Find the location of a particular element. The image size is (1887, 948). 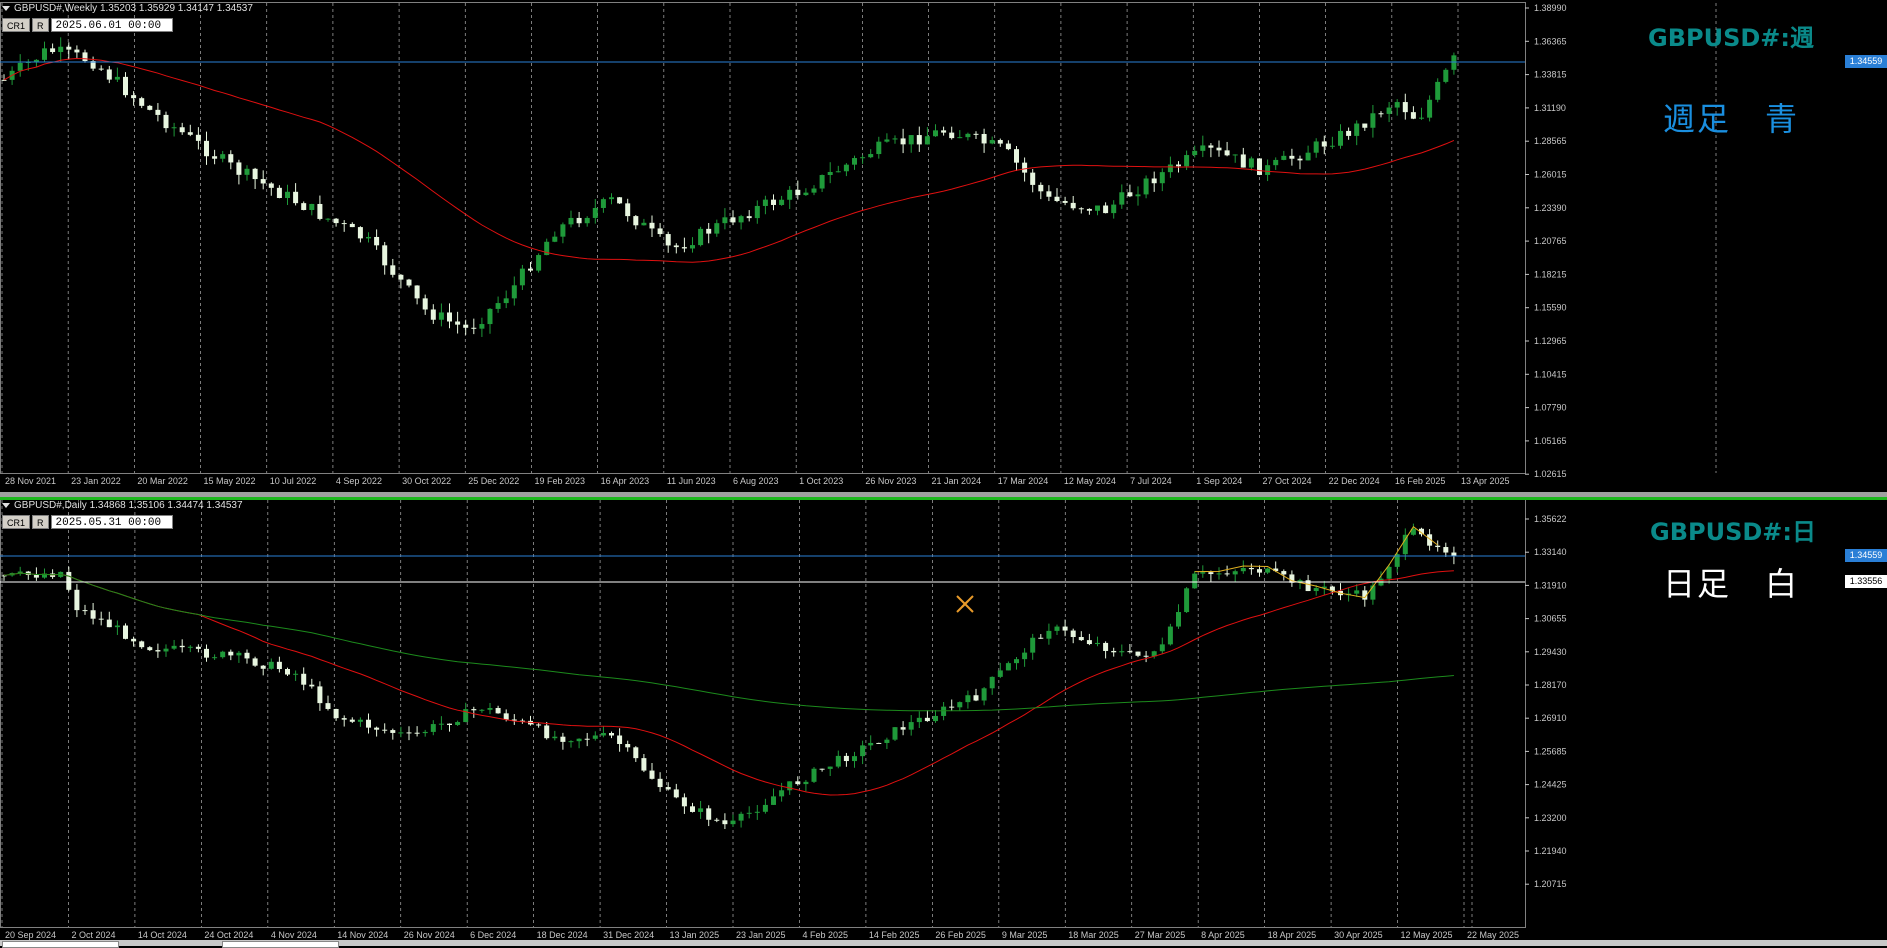

date-axis-label: 16 Apr 2023 is located at coordinates (625, 481).